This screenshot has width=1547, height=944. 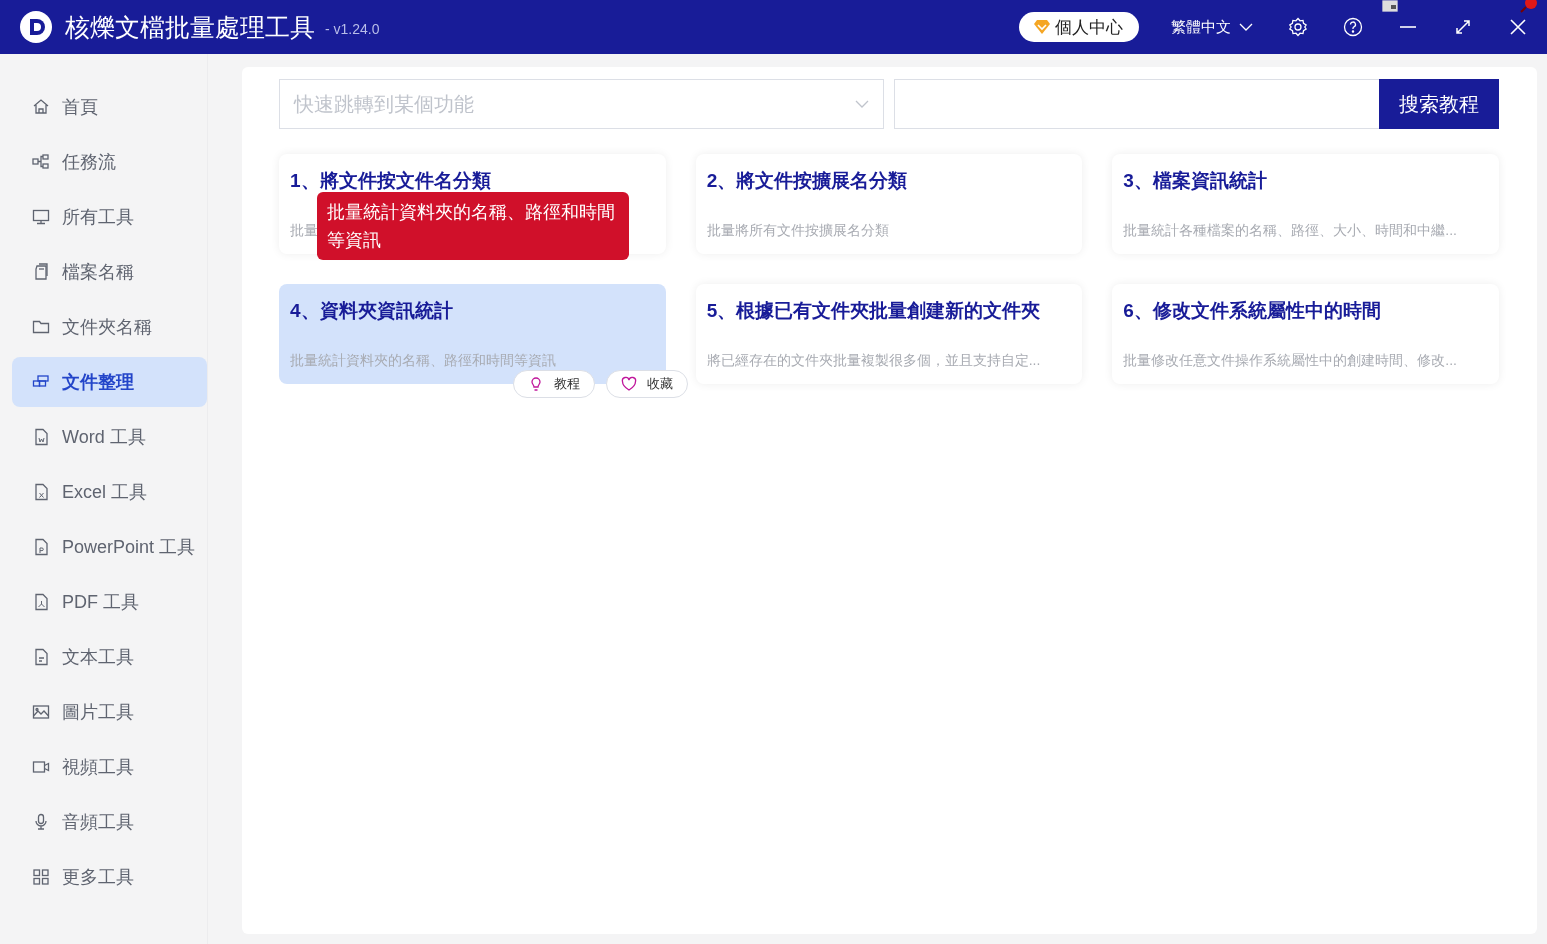 What do you see at coordinates (807, 181) in the screenshot?
I see `card-title: 2、將文件按擴展名分類` at bounding box center [807, 181].